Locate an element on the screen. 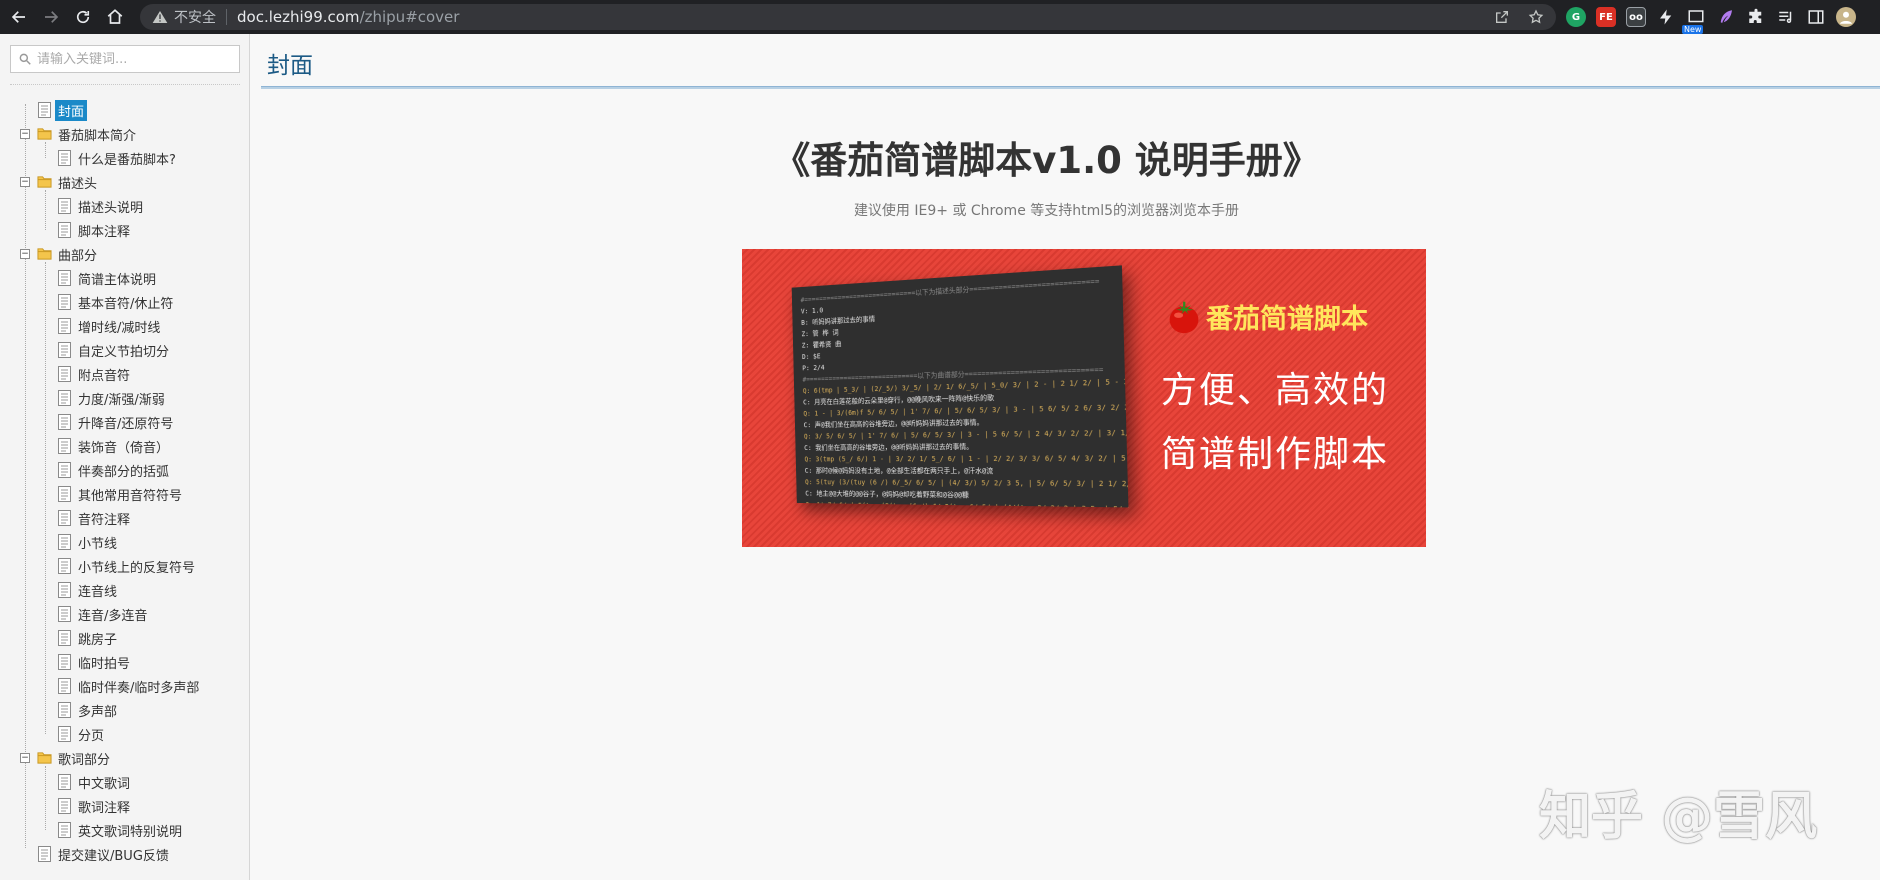  tree-item-label: 中文歌词 is located at coordinates (104, 784).